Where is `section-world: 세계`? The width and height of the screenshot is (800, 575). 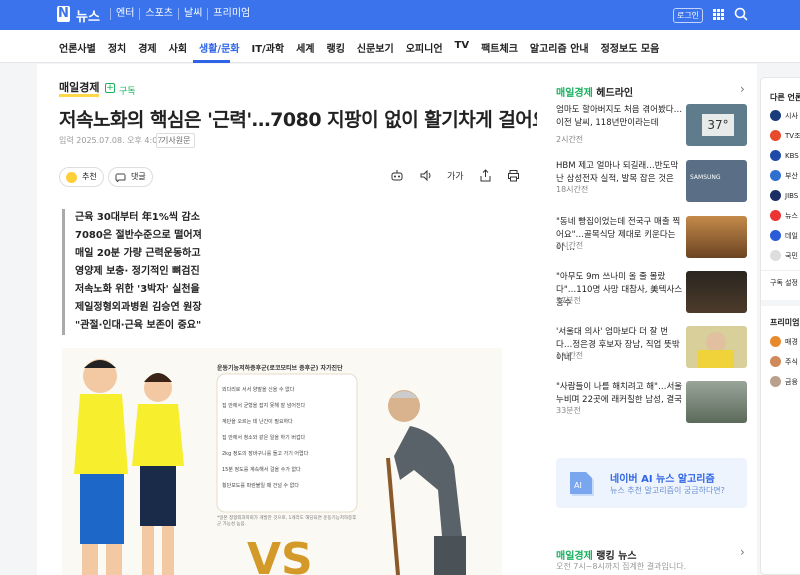
section-world: 세계 is located at coordinates (305, 47).